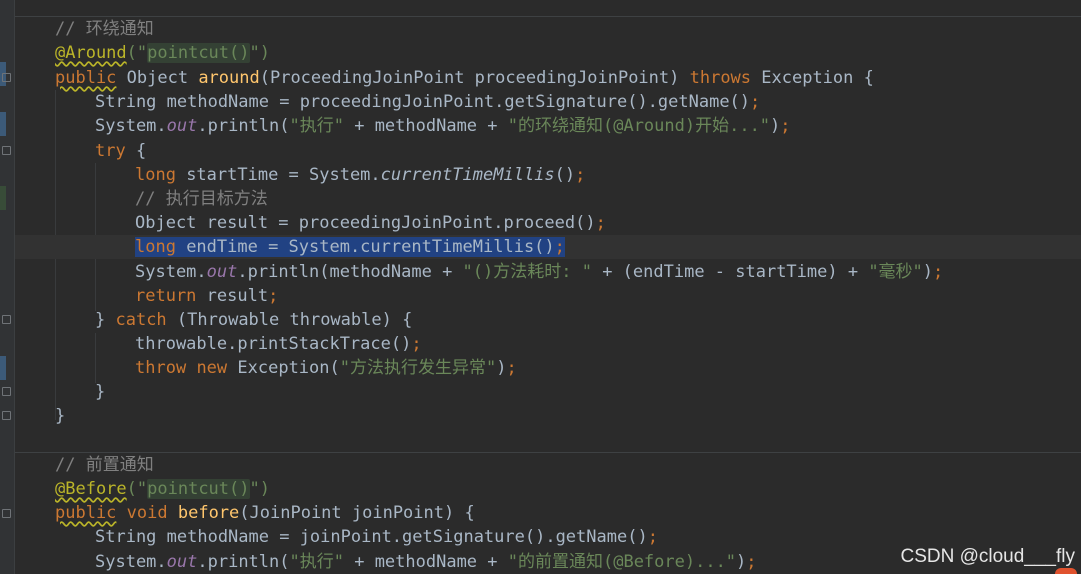 This screenshot has width=1081, height=574. I want to click on code-line: try {, so click(548, 151).